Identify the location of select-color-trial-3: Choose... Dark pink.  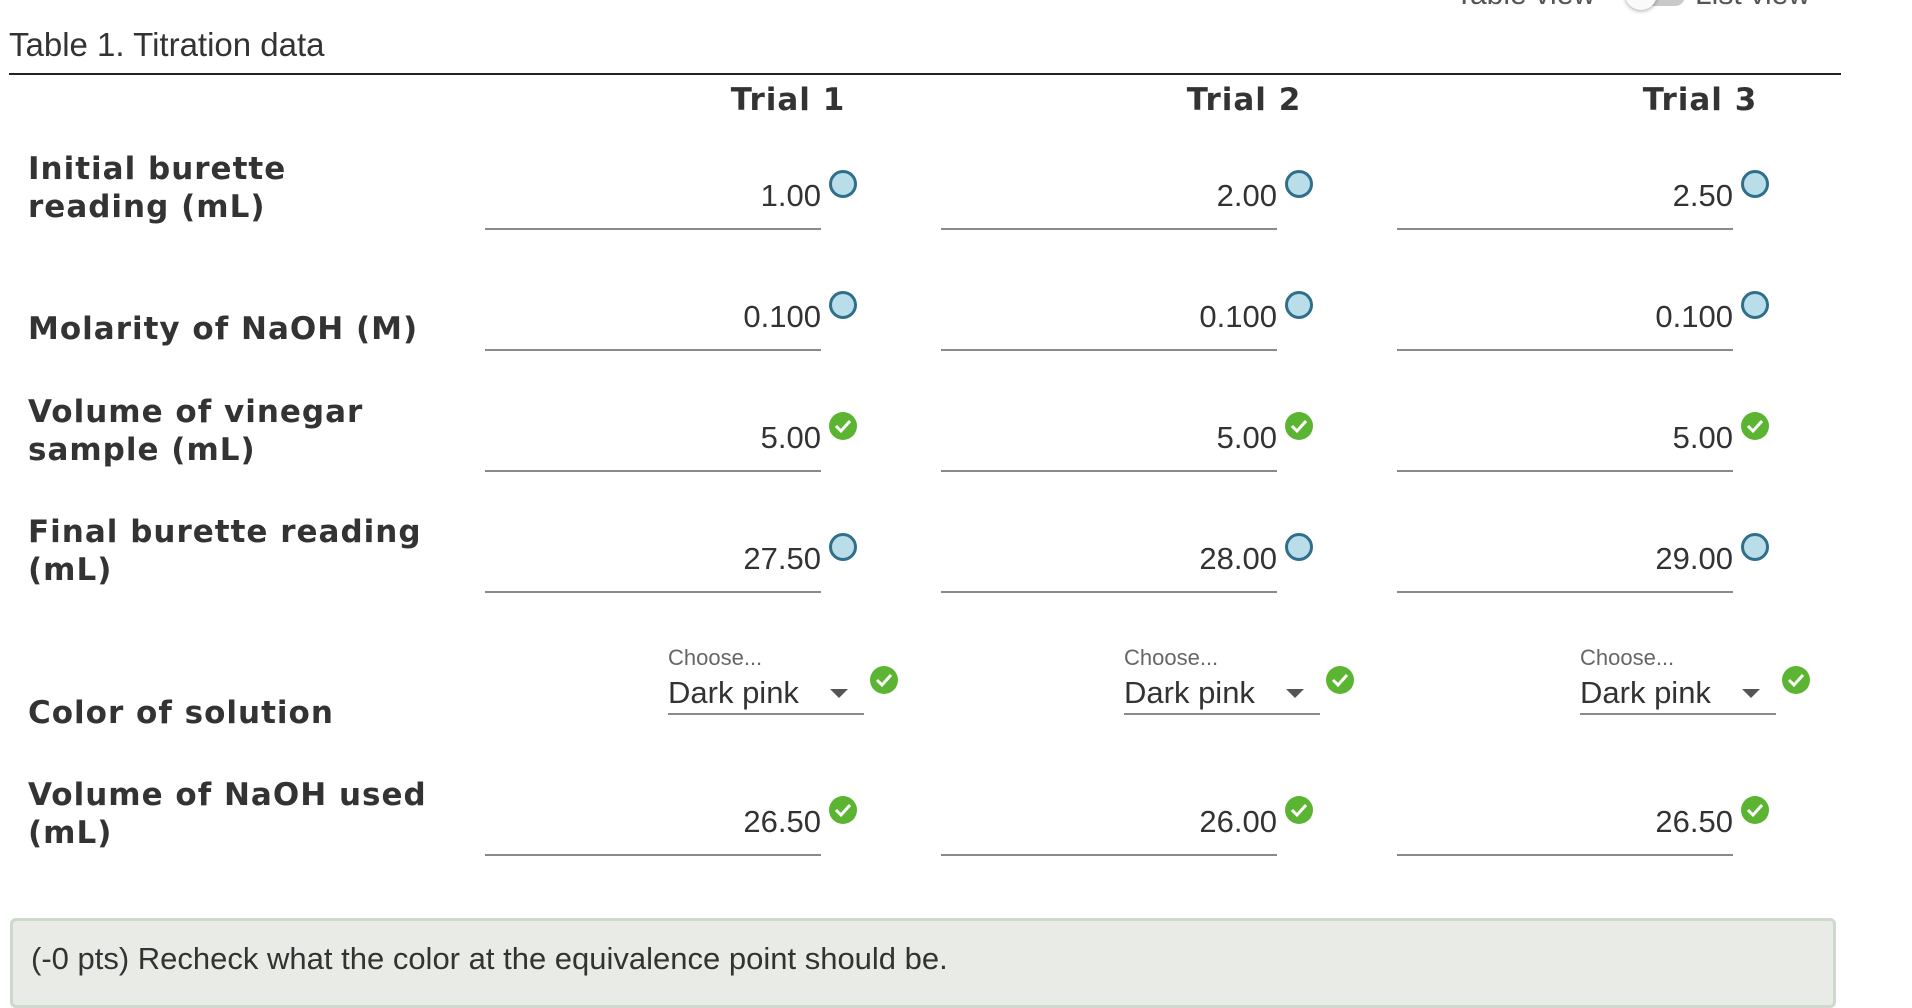
(1678, 680).